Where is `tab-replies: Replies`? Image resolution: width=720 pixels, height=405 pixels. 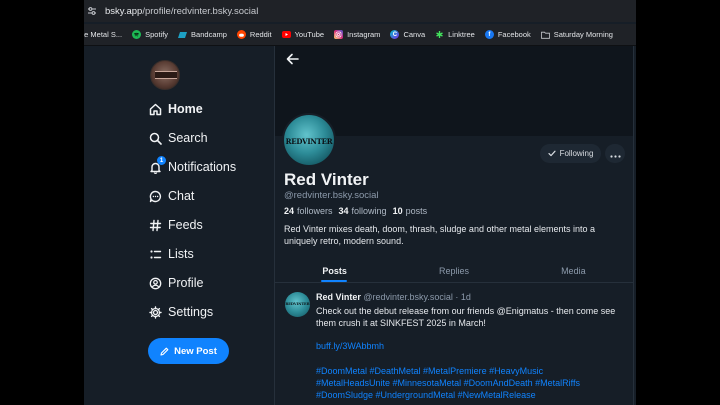
tab-replies: Replies is located at coordinates (453, 270).